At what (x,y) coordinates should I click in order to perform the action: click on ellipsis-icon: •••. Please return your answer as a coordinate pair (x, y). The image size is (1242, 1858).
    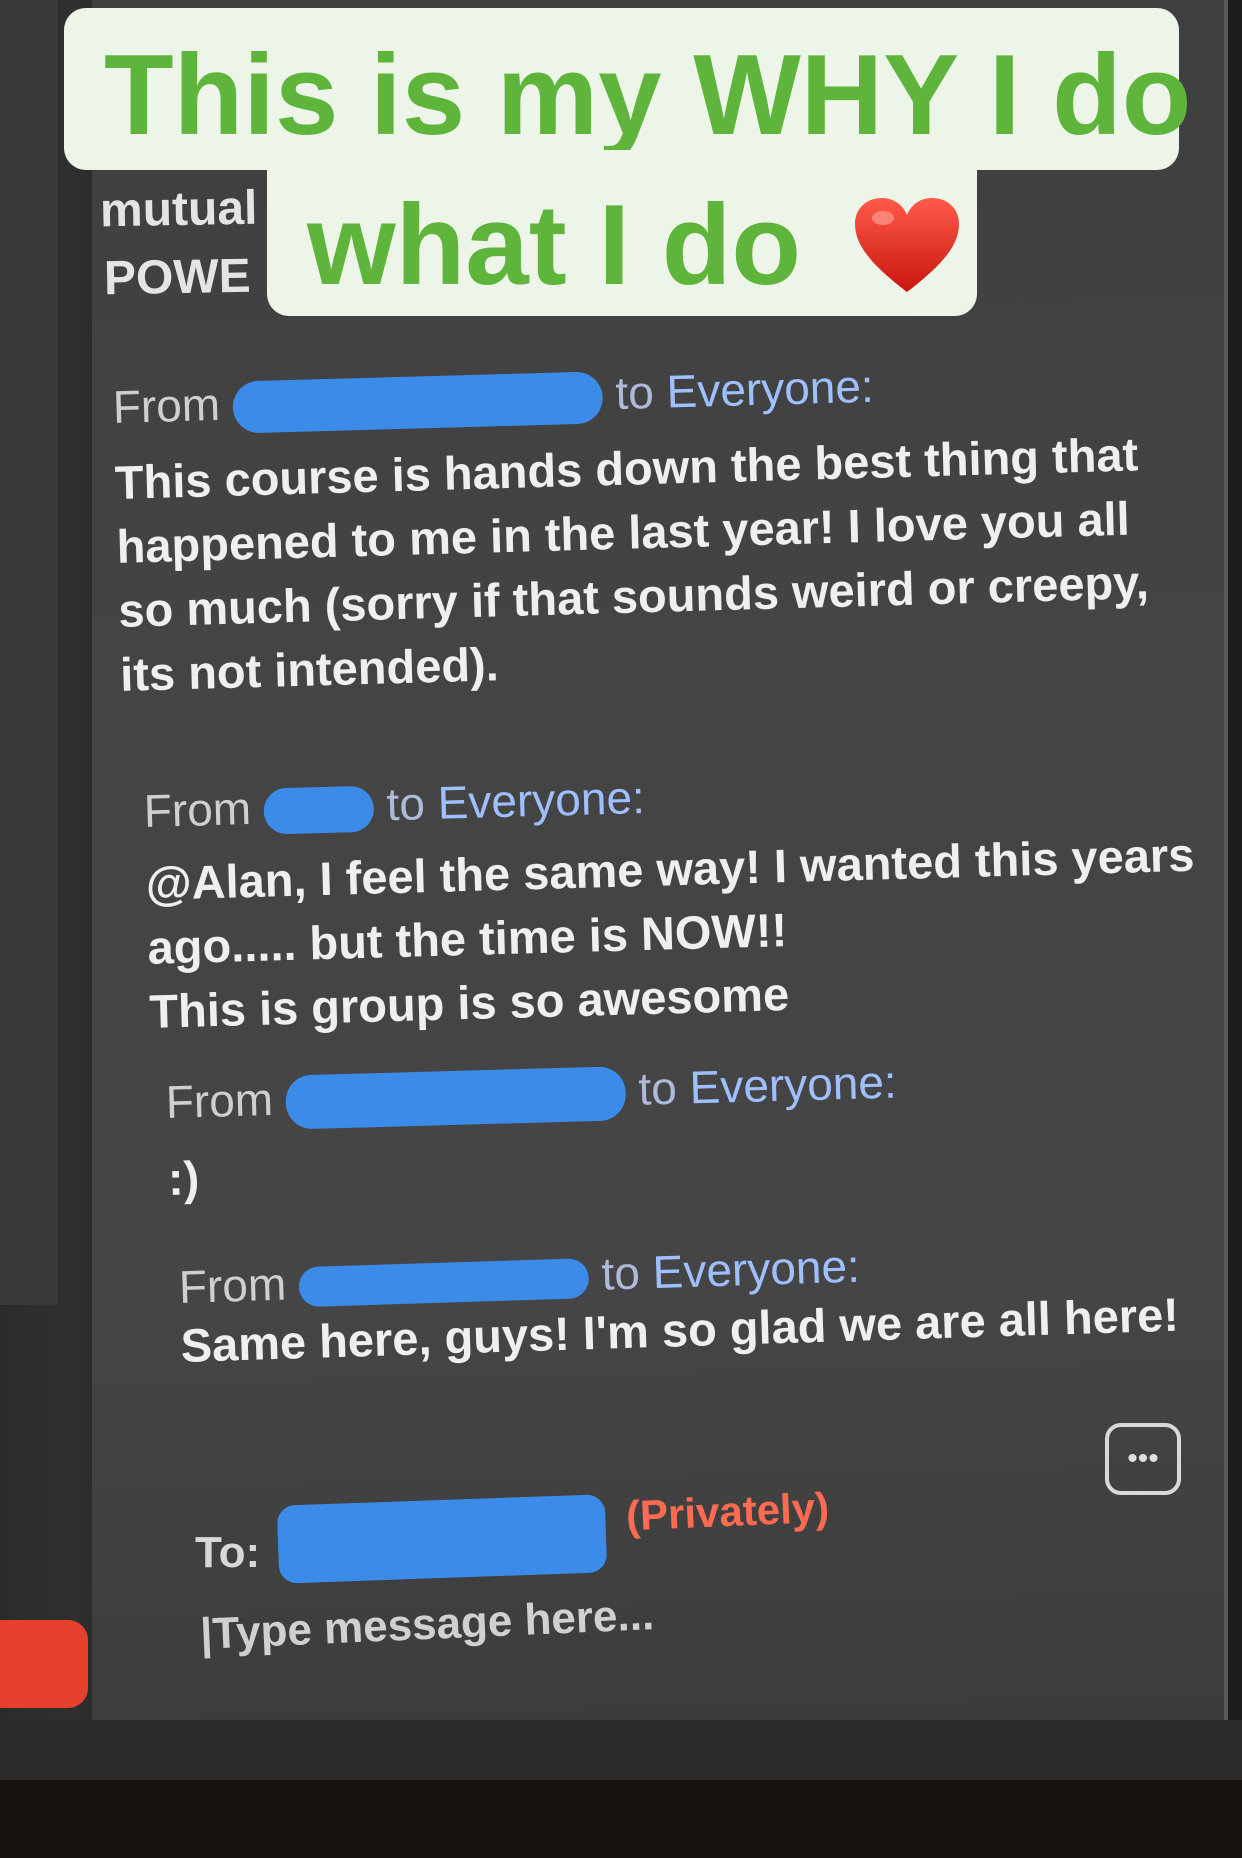
    Looking at the image, I should click on (1143, 1458).